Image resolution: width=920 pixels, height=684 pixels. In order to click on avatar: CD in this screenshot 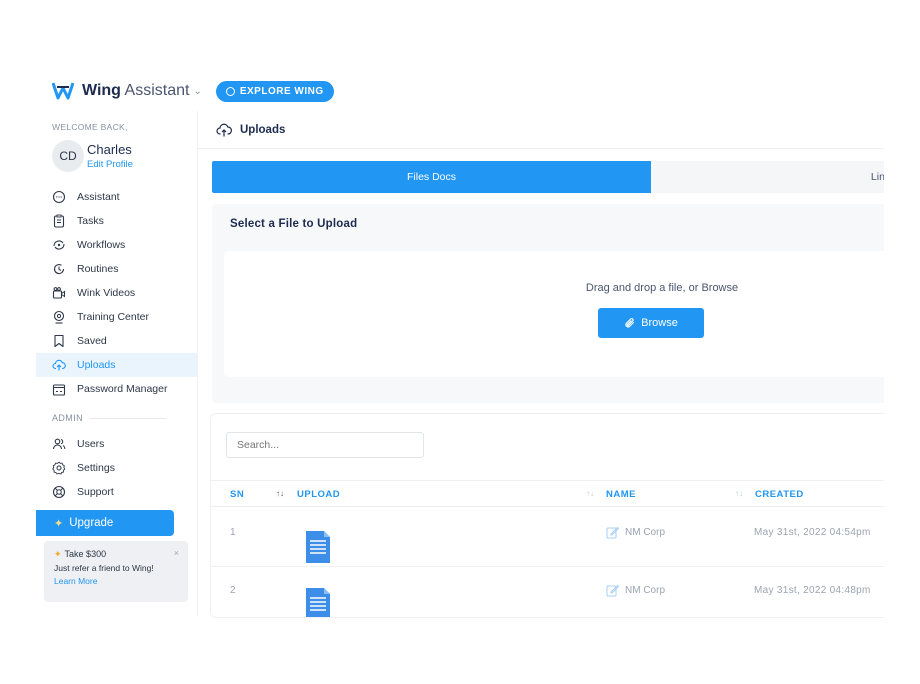, I will do `click(68, 156)`.